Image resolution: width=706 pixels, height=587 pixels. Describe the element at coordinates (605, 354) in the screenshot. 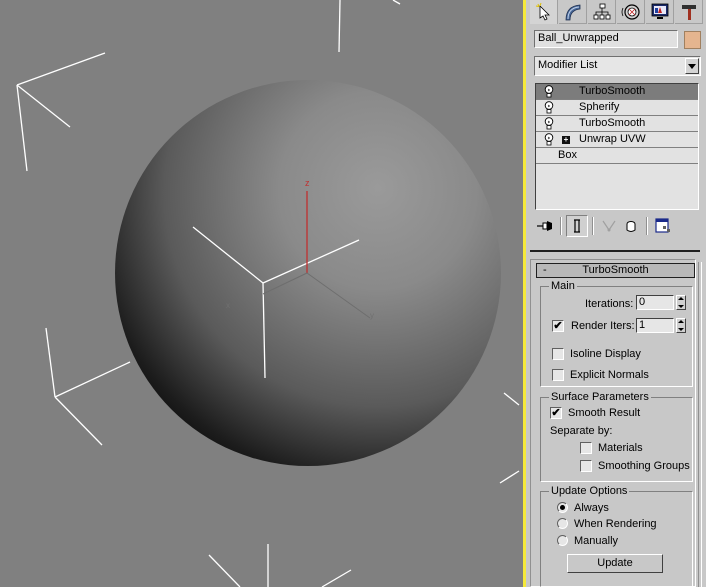

I see `isoline-display-label: Isoline Display` at that location.